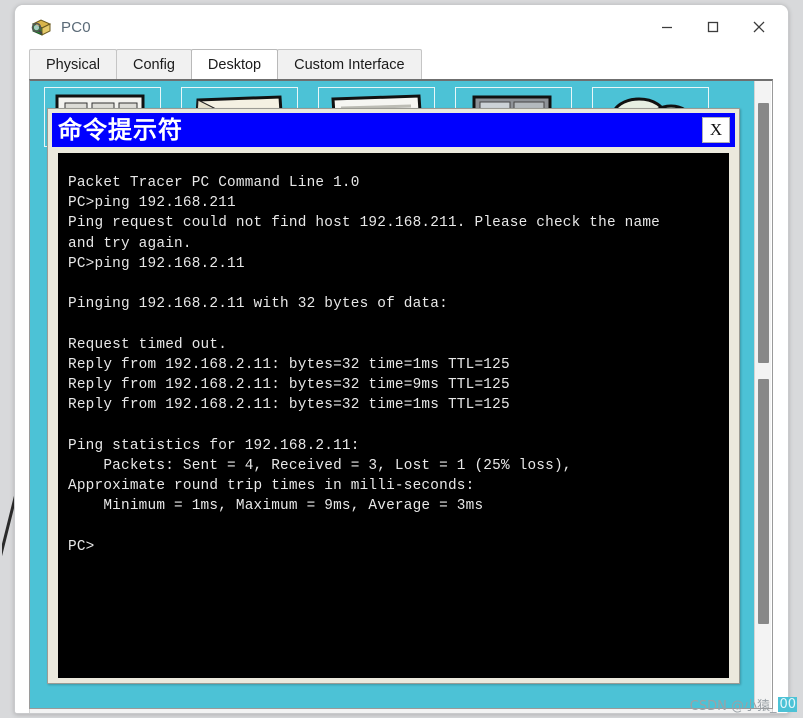 The image size is (803, 718). I want to click on window-titlebar: PC0, so click(401, 27).